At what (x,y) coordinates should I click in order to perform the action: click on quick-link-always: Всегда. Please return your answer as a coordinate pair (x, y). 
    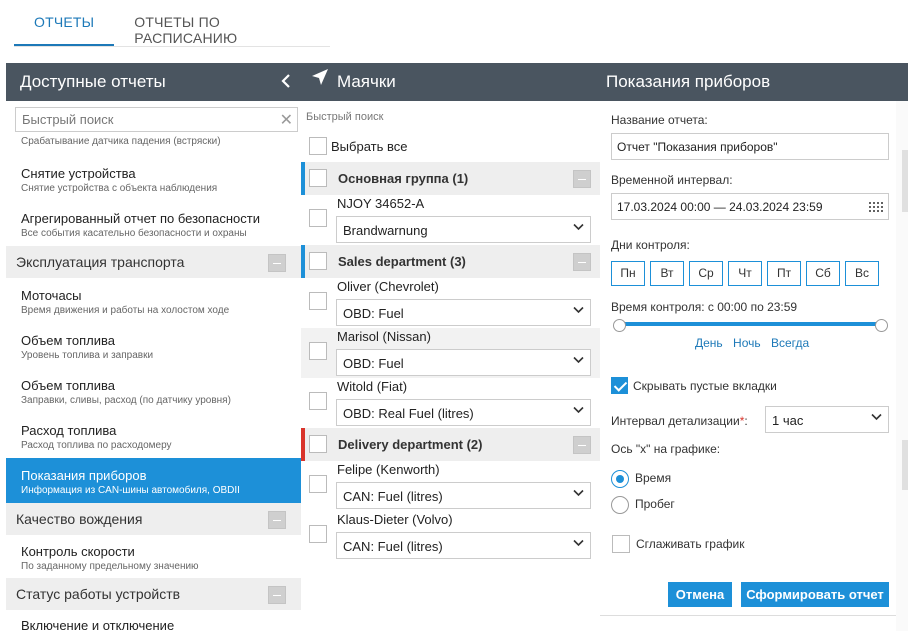
    Looking at the image, I should click on (790, 343).